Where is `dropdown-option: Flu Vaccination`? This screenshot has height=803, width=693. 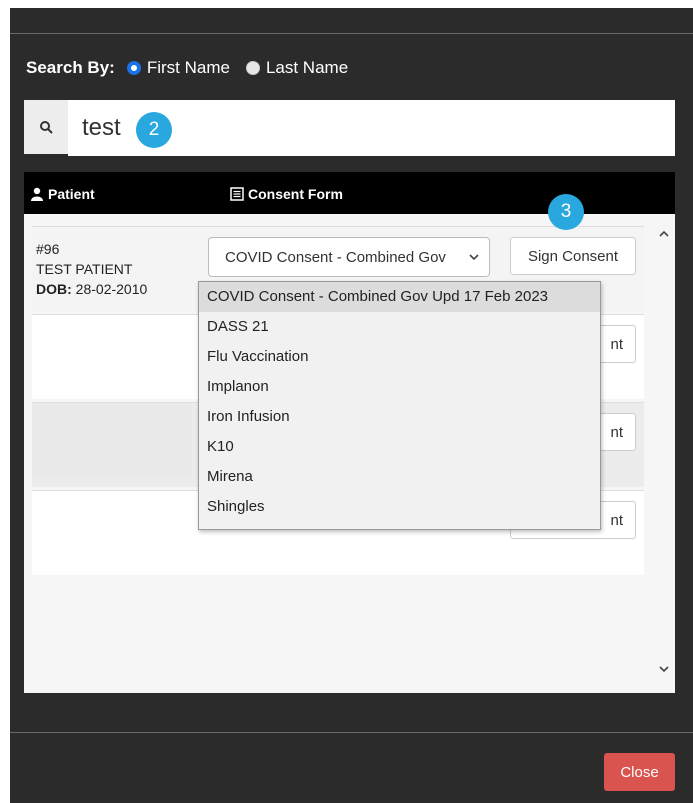 dropdown-option: Flu Vaccination is located at coordinates (399, 357).